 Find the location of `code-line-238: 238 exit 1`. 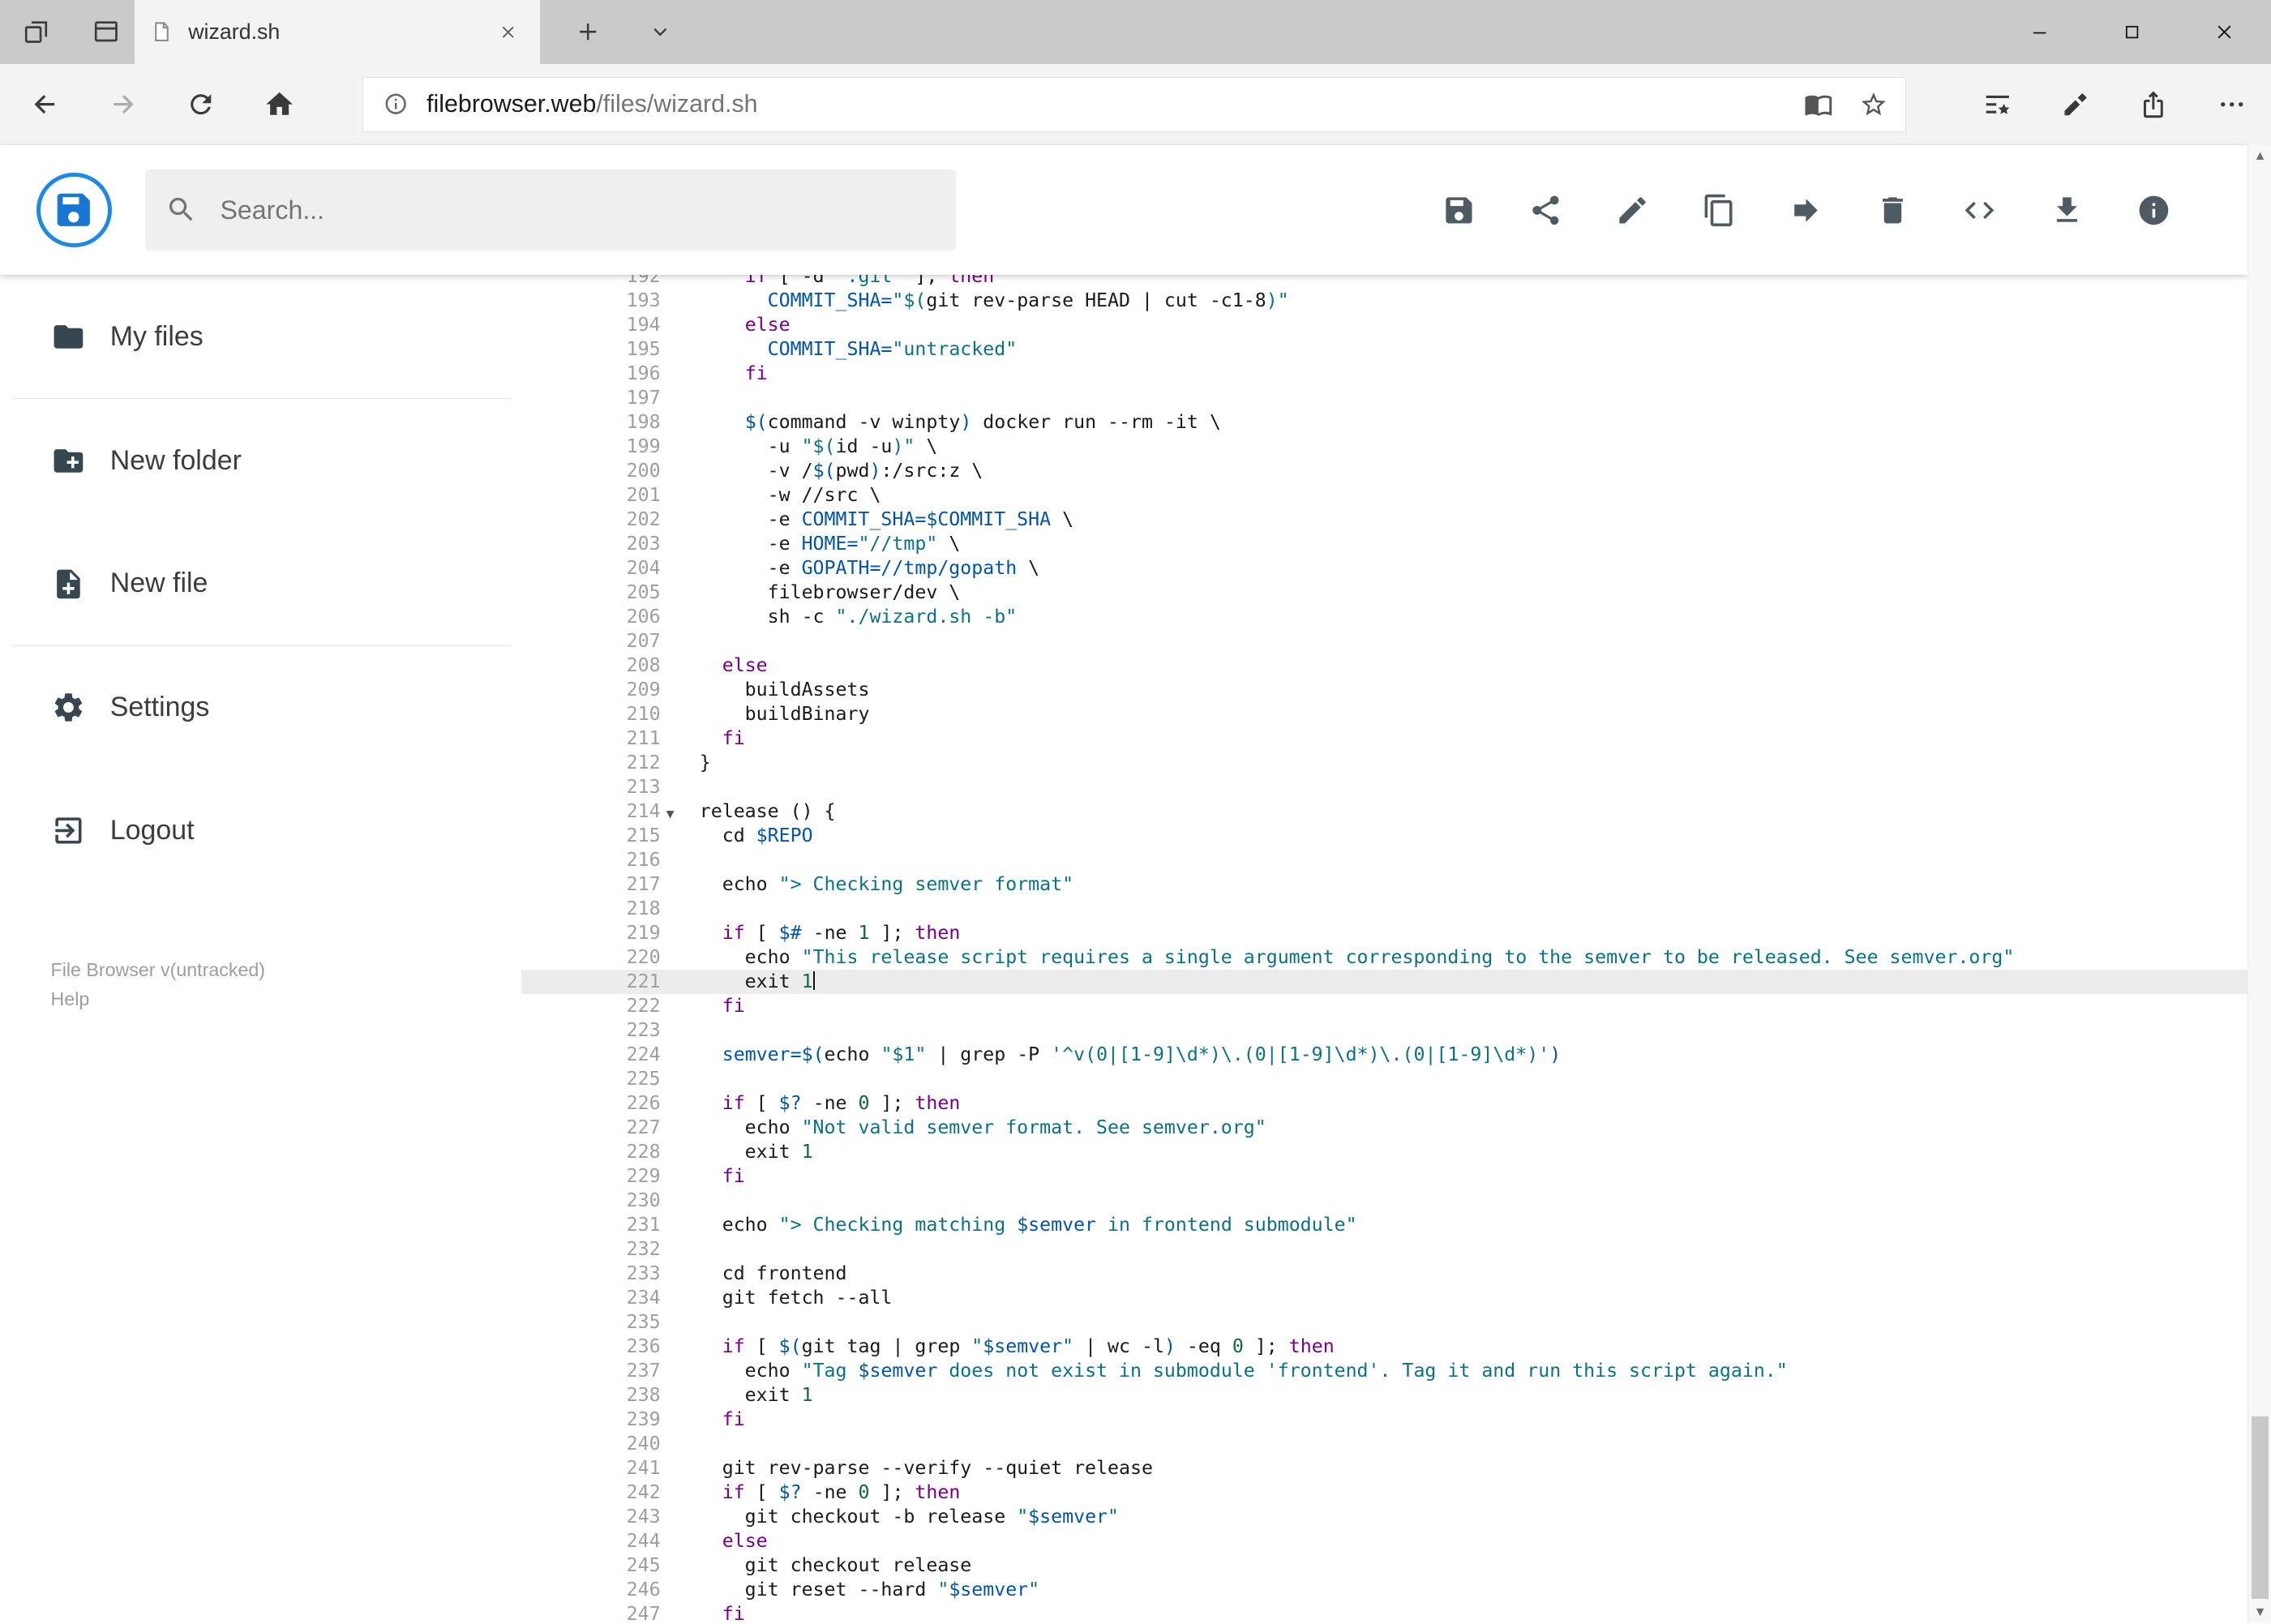

code-line-238: 238 exit 1 is located at coordinates (1384, 1396).